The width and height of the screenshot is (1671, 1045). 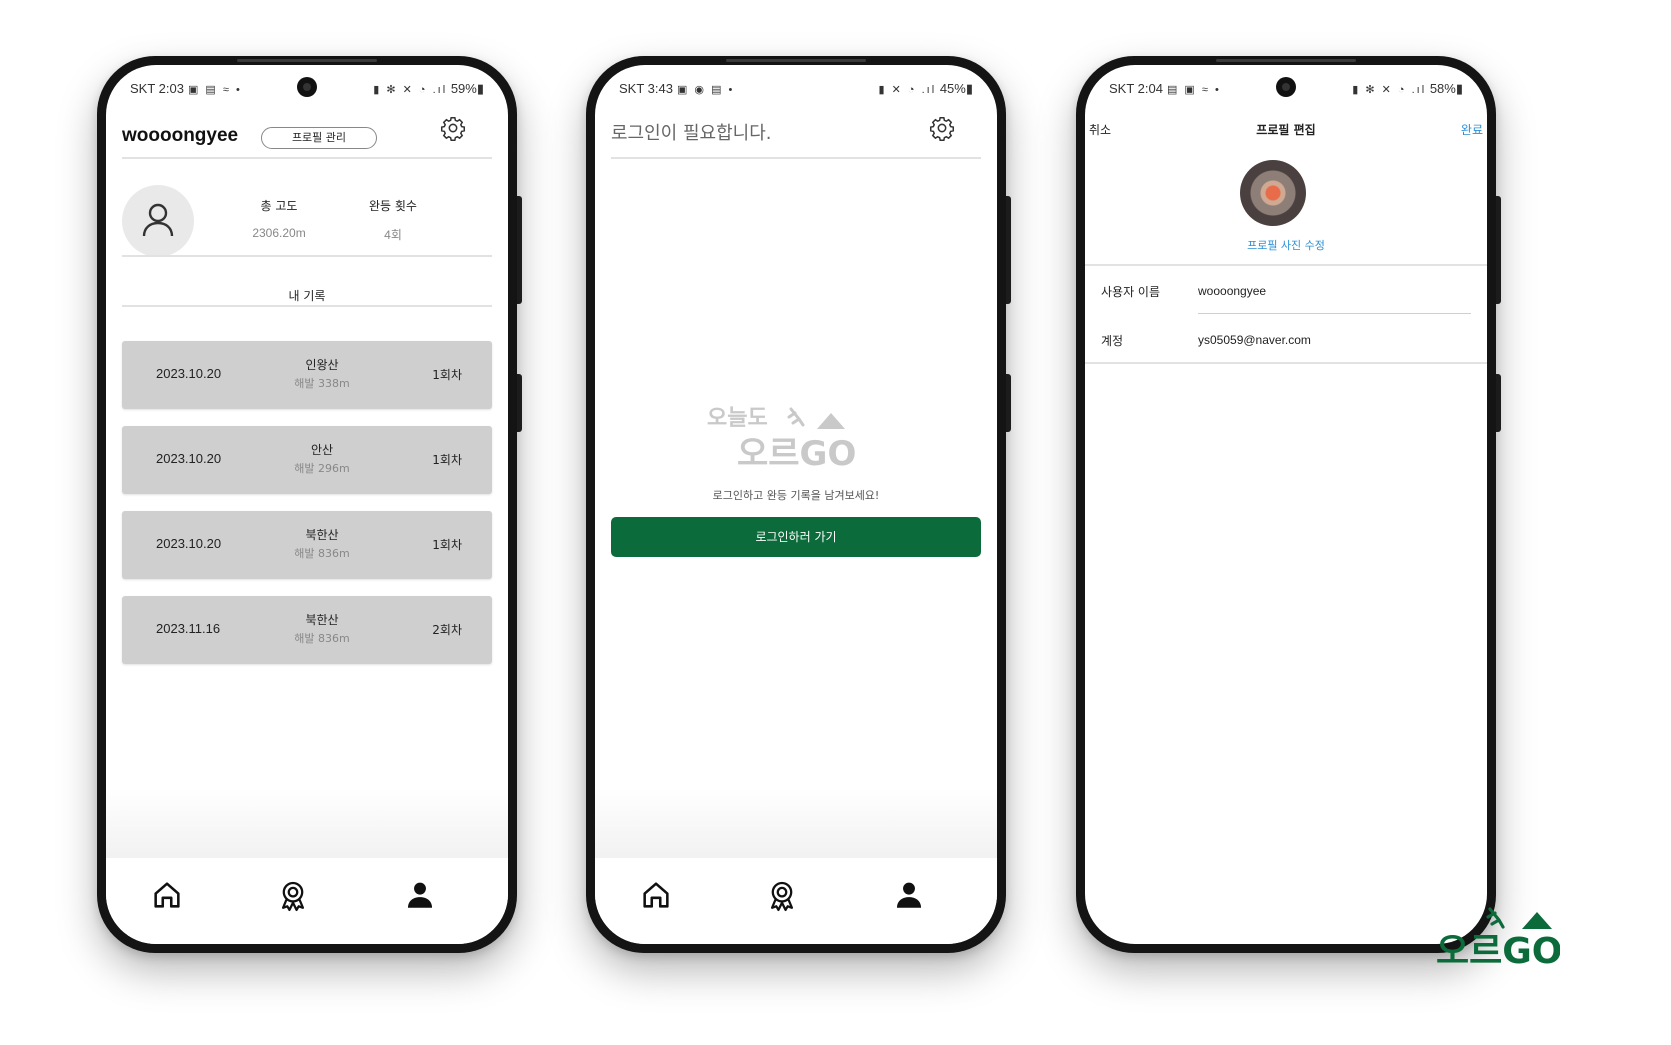 I want to click on profile-manage-button: 프로필 관리, so click(x=319, y=138).